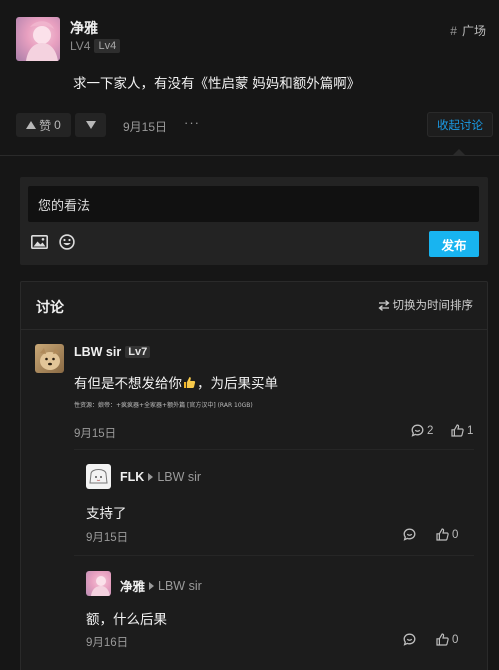 The image size is (499, 670). I want to click on comment-like-count: 1, so click(470, 430).